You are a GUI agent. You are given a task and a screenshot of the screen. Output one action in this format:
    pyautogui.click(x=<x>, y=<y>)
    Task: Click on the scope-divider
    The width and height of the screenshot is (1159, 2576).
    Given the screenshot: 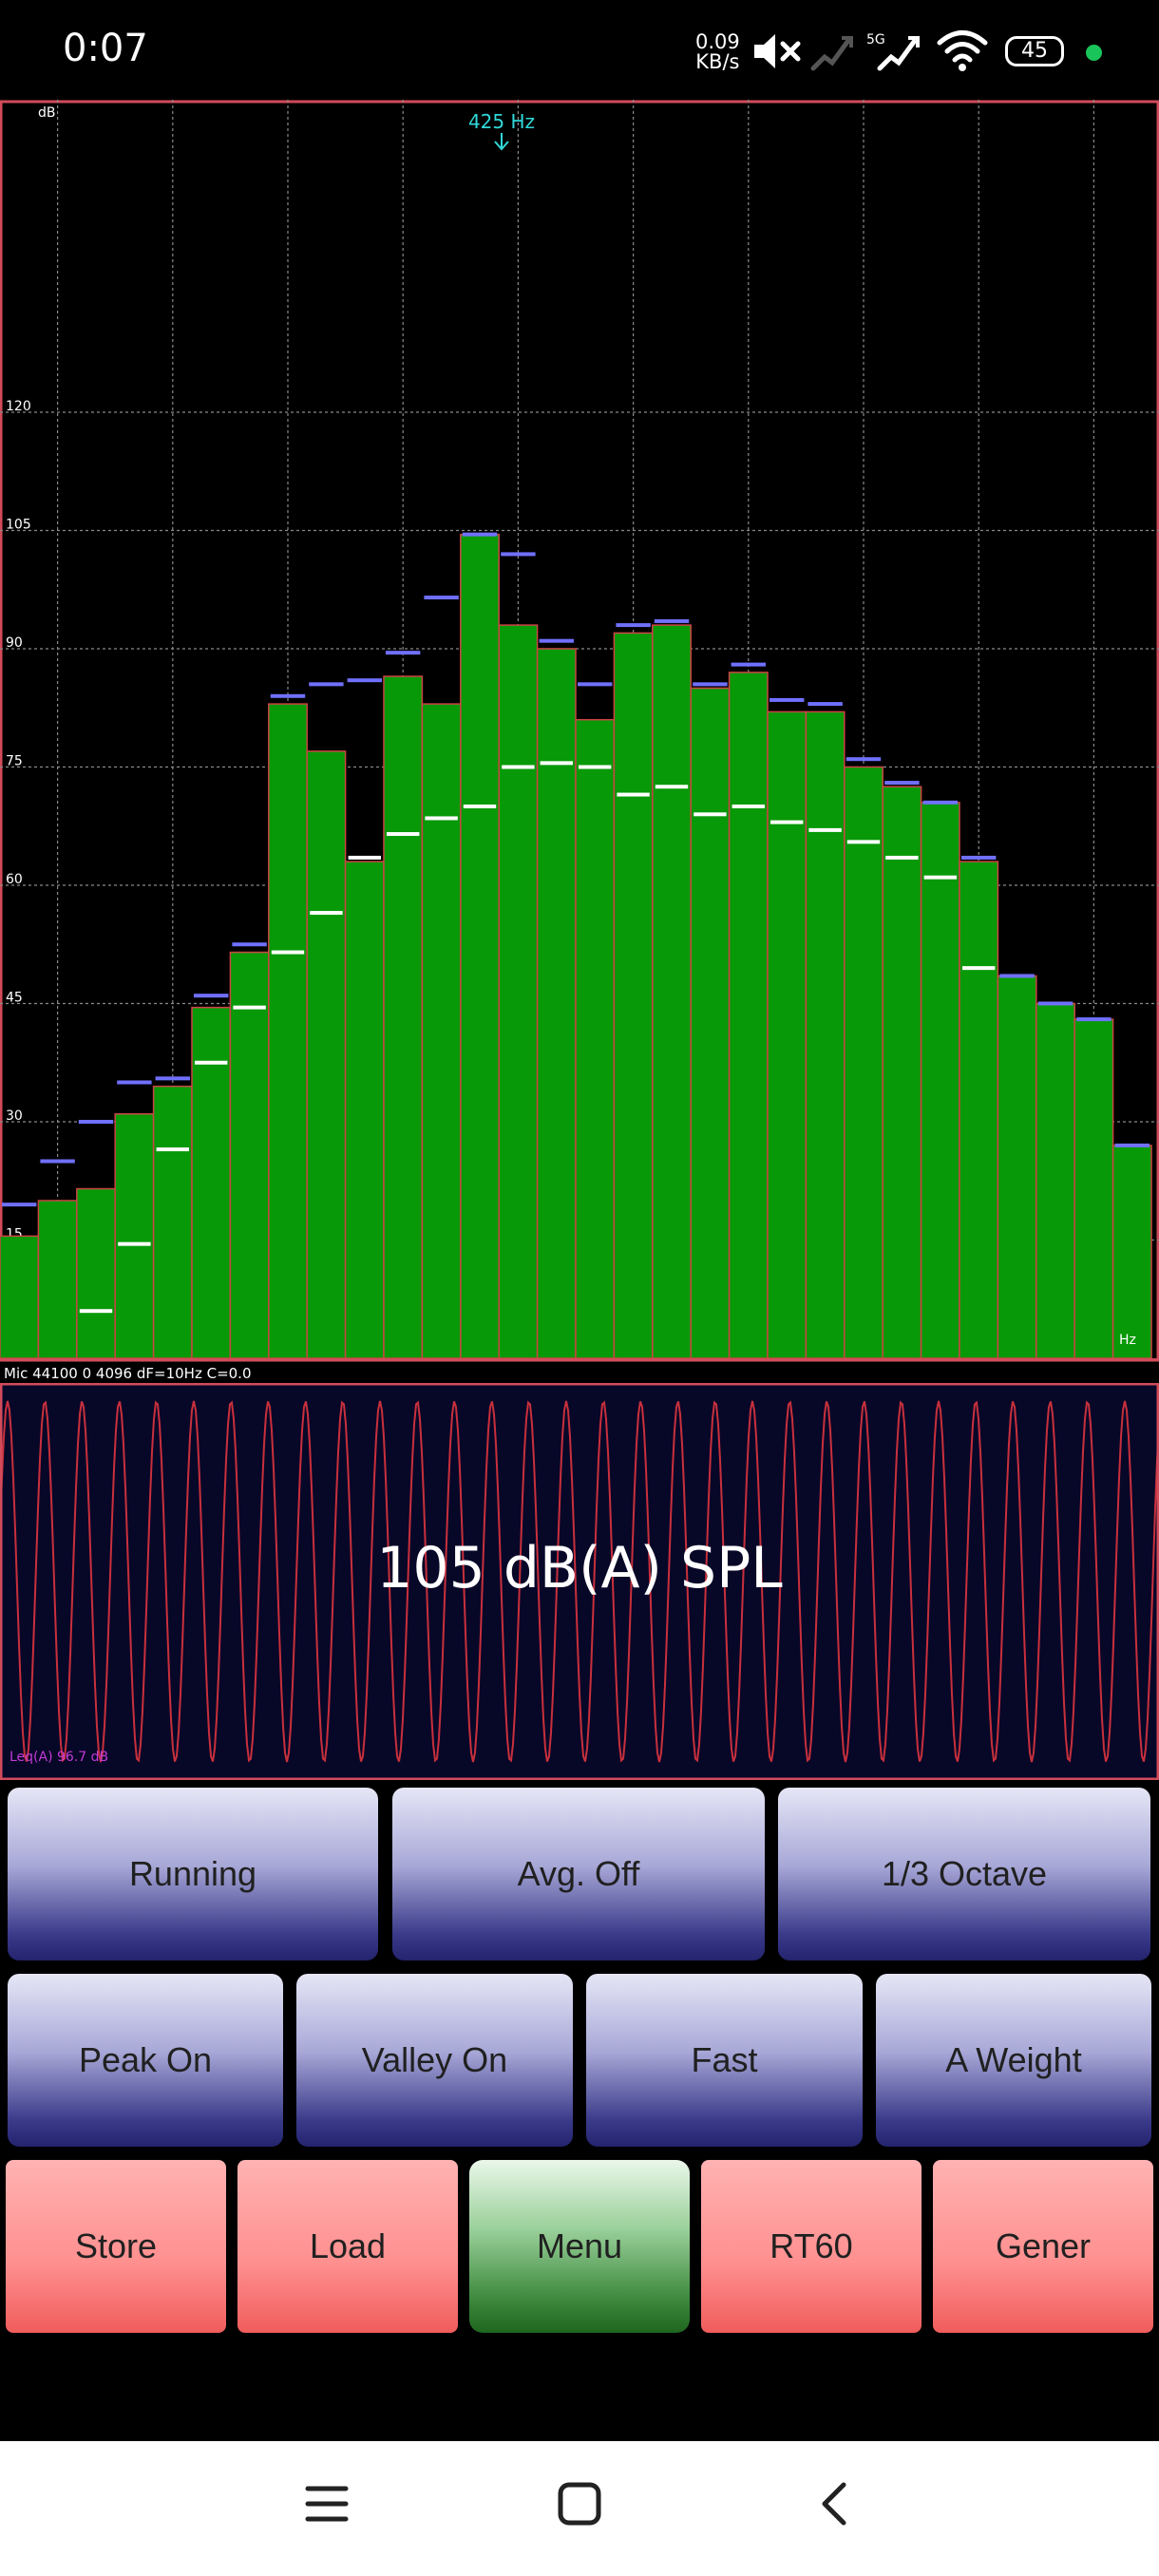 What is the action you would take?
    pyautogui.click(x=579, y=1359)
    